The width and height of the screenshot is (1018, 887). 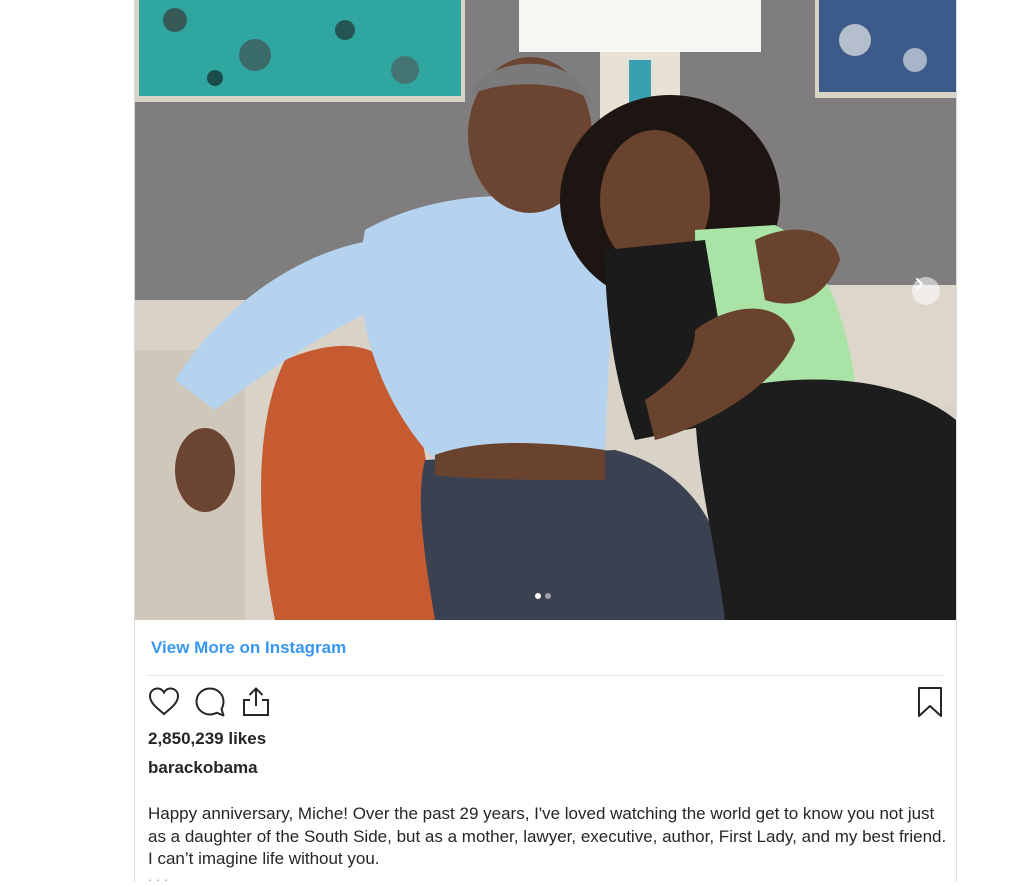 I want to click on comment-icon, so click(x=210, y=702).